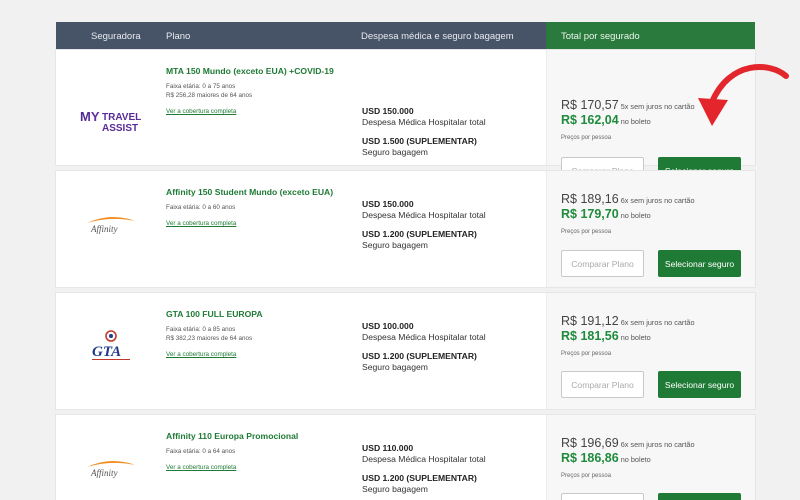 This screenshot has height=500, width=800. I want to click on plan-age-range: Faixa etária: 0 a 60 anos, so click(261, 207).